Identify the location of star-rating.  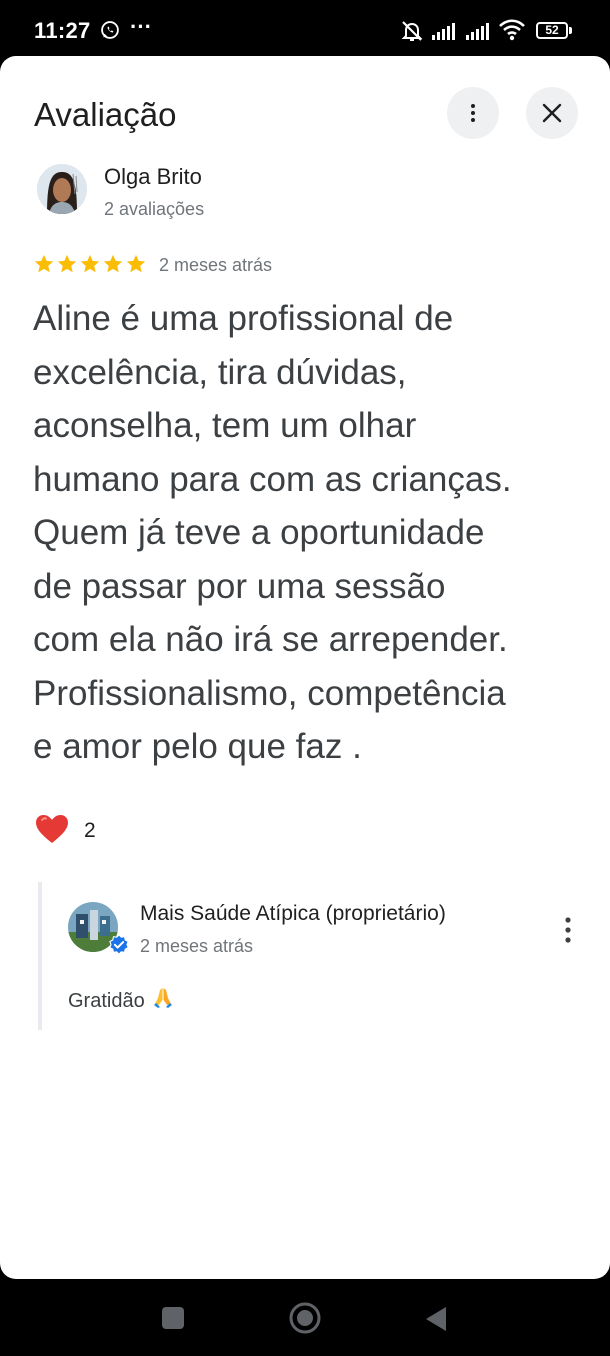
(90, 266).